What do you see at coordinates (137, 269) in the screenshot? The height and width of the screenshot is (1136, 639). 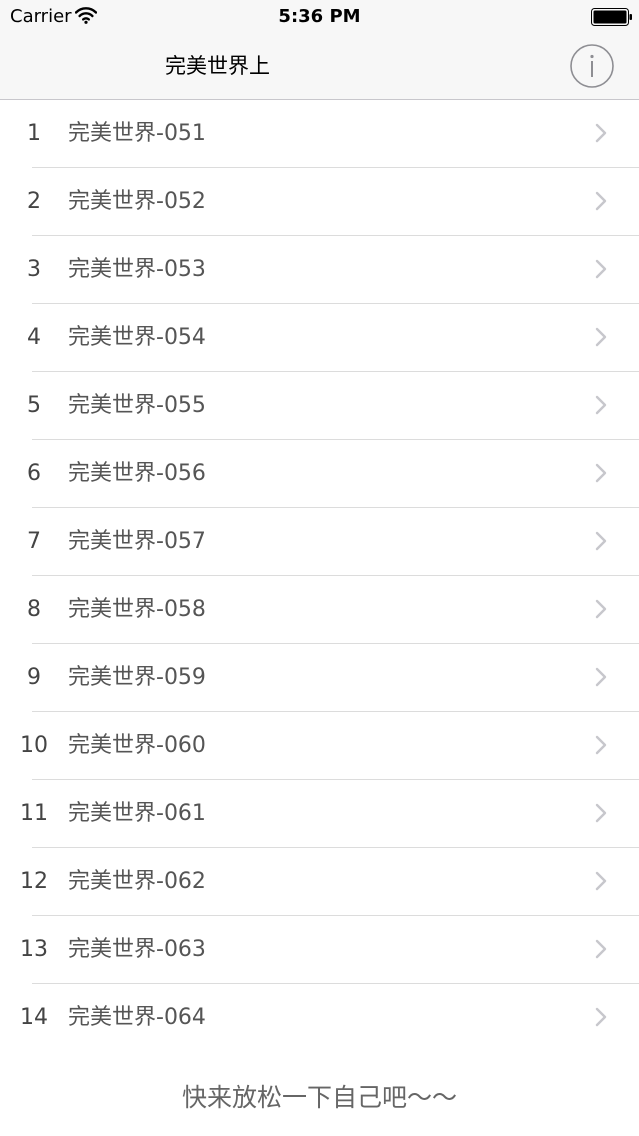 I see `list-item-title: 完美世界-053` at bounding box center [137, 269].